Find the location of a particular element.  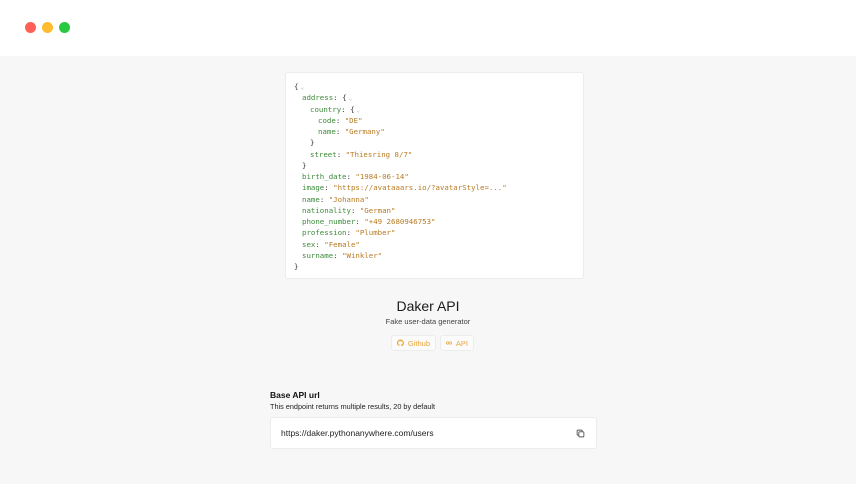

json-key: phone_number is located at coordinates (329, 221).